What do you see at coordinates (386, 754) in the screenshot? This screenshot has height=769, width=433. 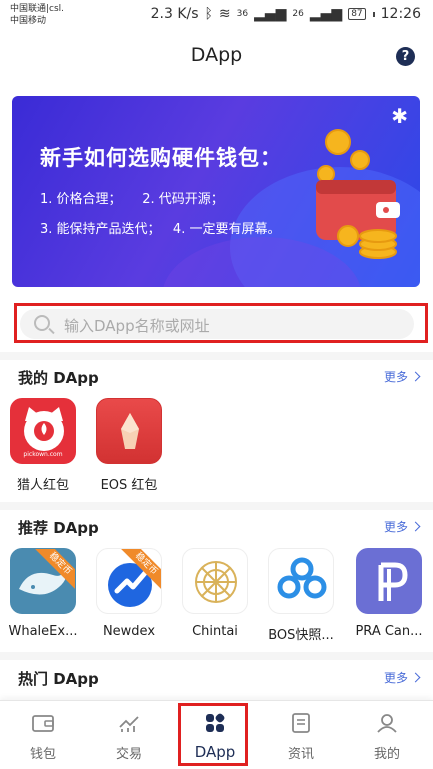 I see `tab-label: 我的` at bounding box center [386, 754].